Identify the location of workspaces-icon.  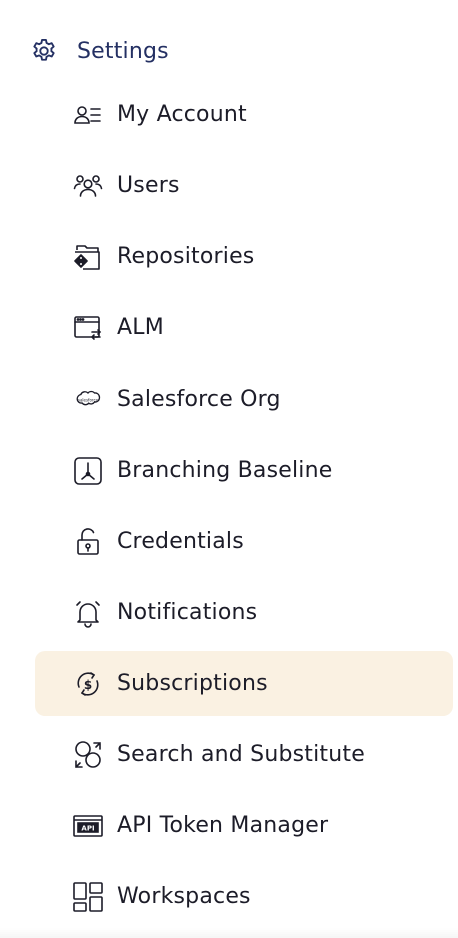
(88, 897).